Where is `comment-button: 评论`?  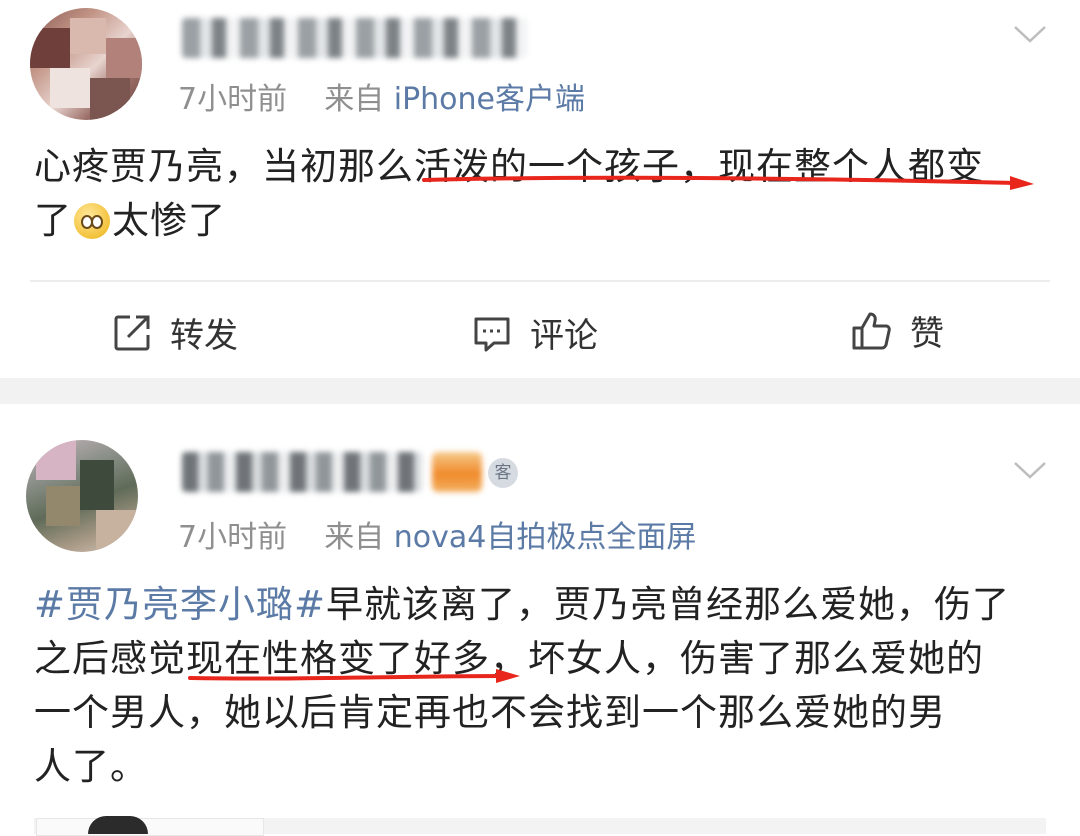 comment-button: 评论 is located at coordinates (535, 332).